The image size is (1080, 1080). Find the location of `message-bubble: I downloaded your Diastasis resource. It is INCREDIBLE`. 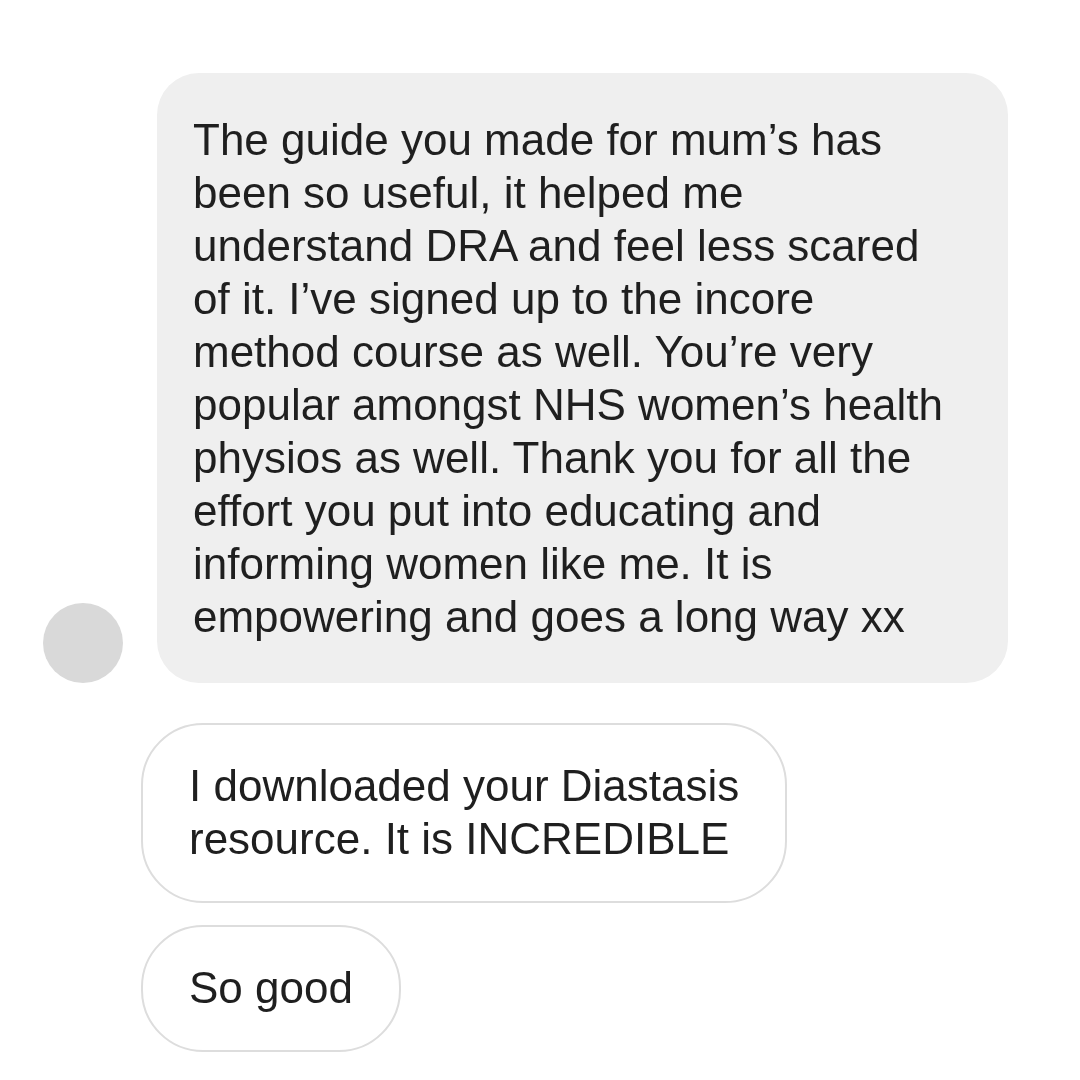

message-bubble: I downloaded your Diastasis resource. It is INCREDIBLE is located at coordinates (464, 813).